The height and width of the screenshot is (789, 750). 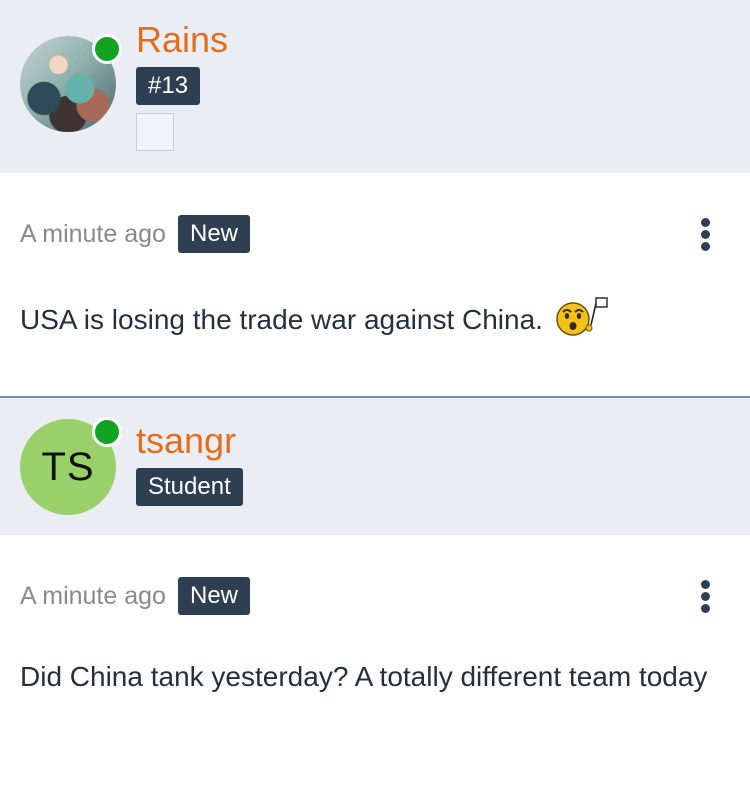 I want to click on empty-badge-slot, so click(x=155, y=132).